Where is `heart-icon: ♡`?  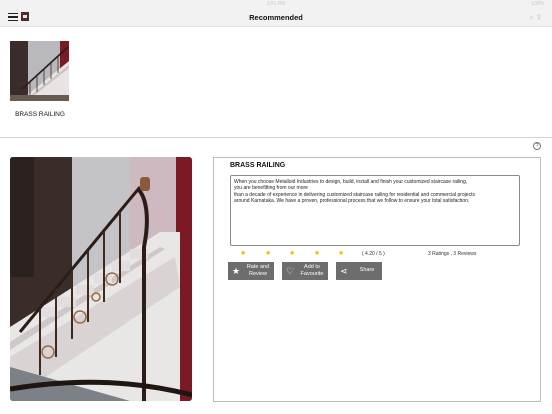
heart-icon: ♡ is located at coordinates (290, 271).